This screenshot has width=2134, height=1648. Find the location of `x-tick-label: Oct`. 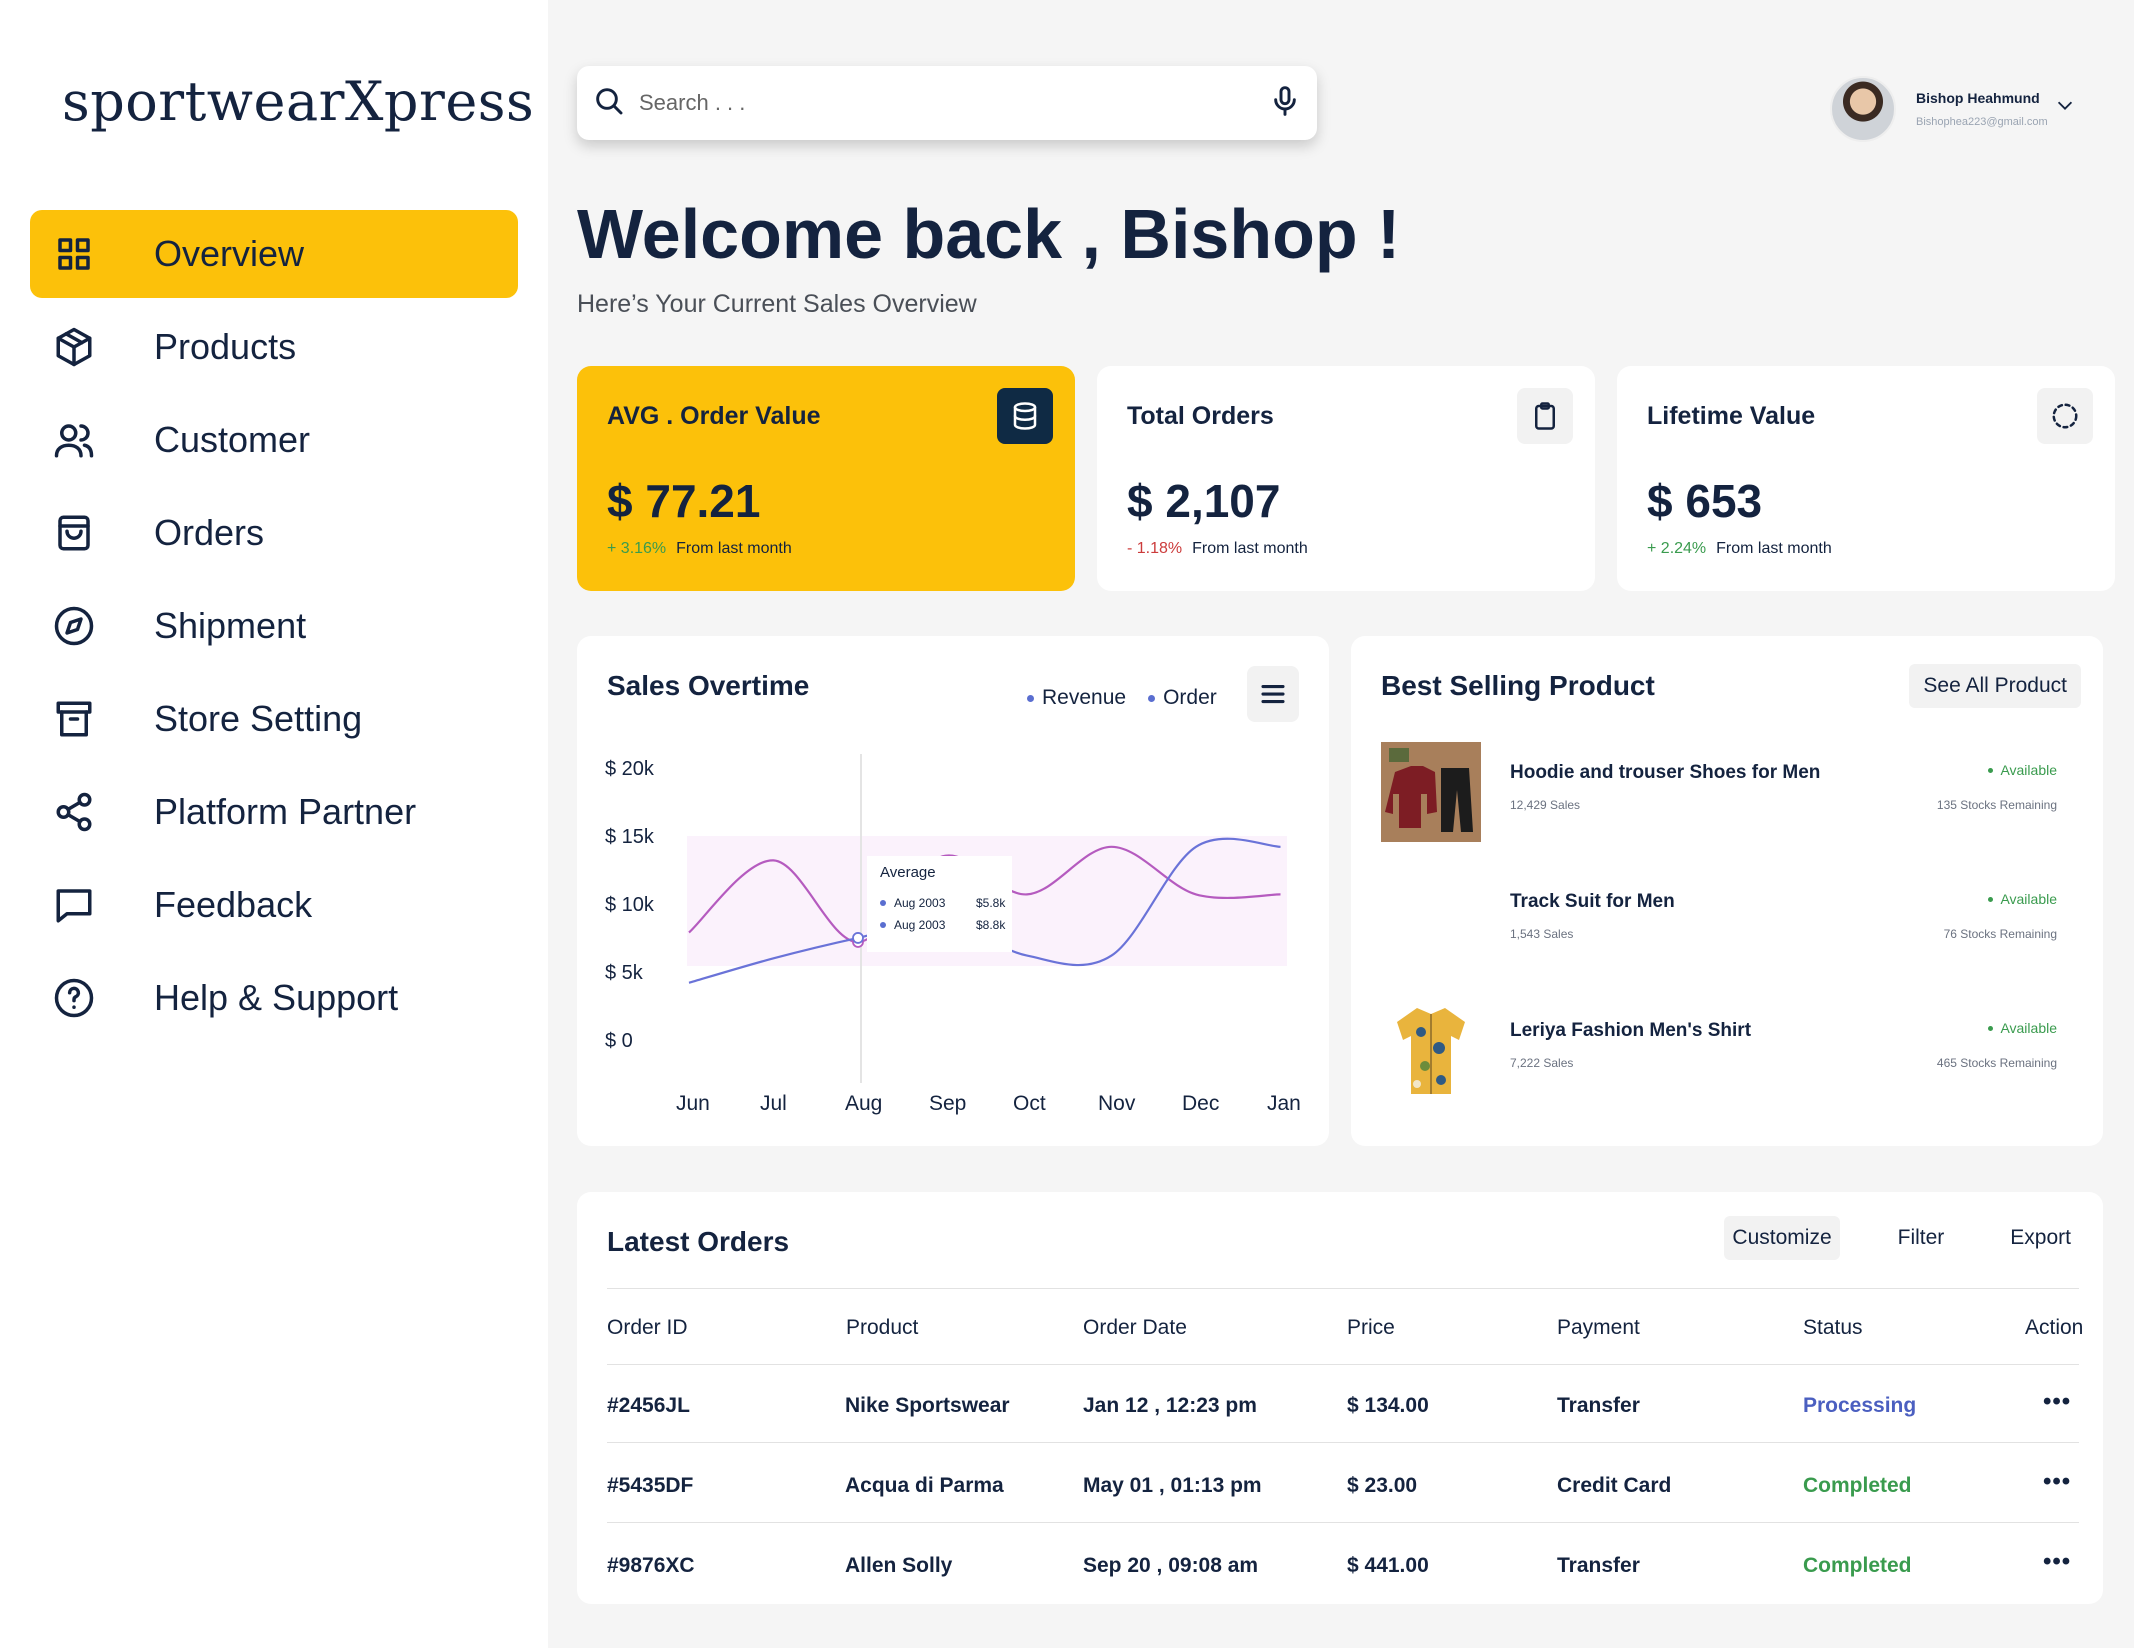

x-tick-label: Oct is located at coordinates (1029, 1103).